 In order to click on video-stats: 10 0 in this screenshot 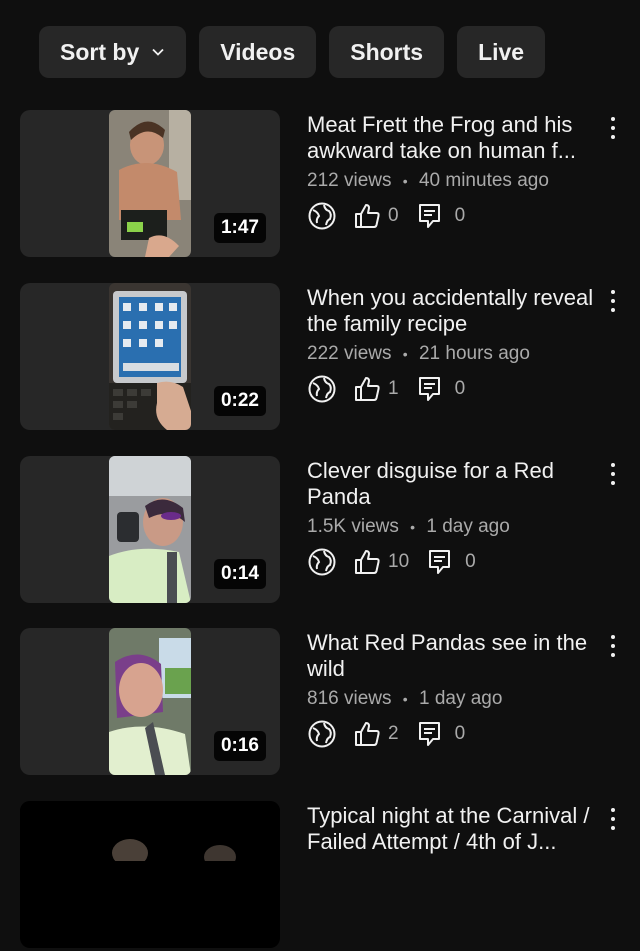, I will do `click(391, 562)`.